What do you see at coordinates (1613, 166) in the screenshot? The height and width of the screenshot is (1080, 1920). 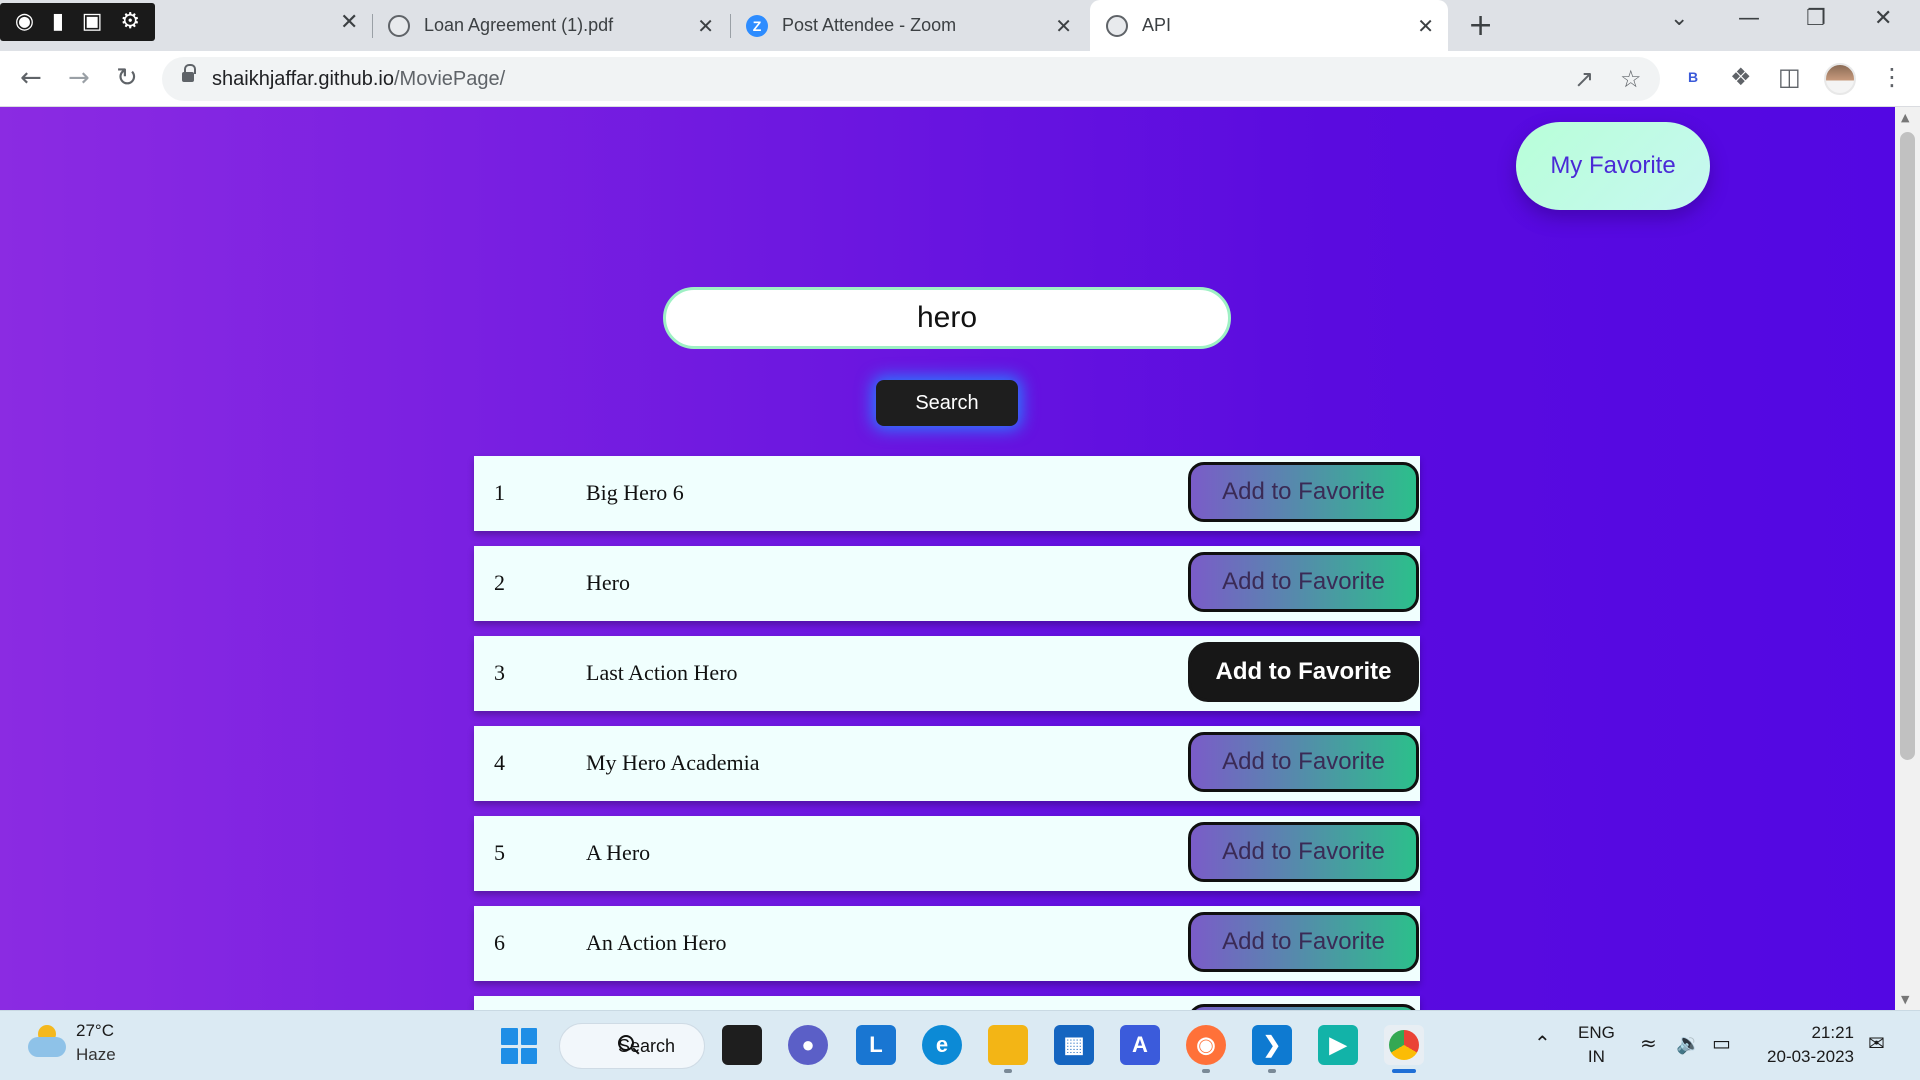 I see `my-favorite-button: My Favorite` at bounding box center [1613, 166].